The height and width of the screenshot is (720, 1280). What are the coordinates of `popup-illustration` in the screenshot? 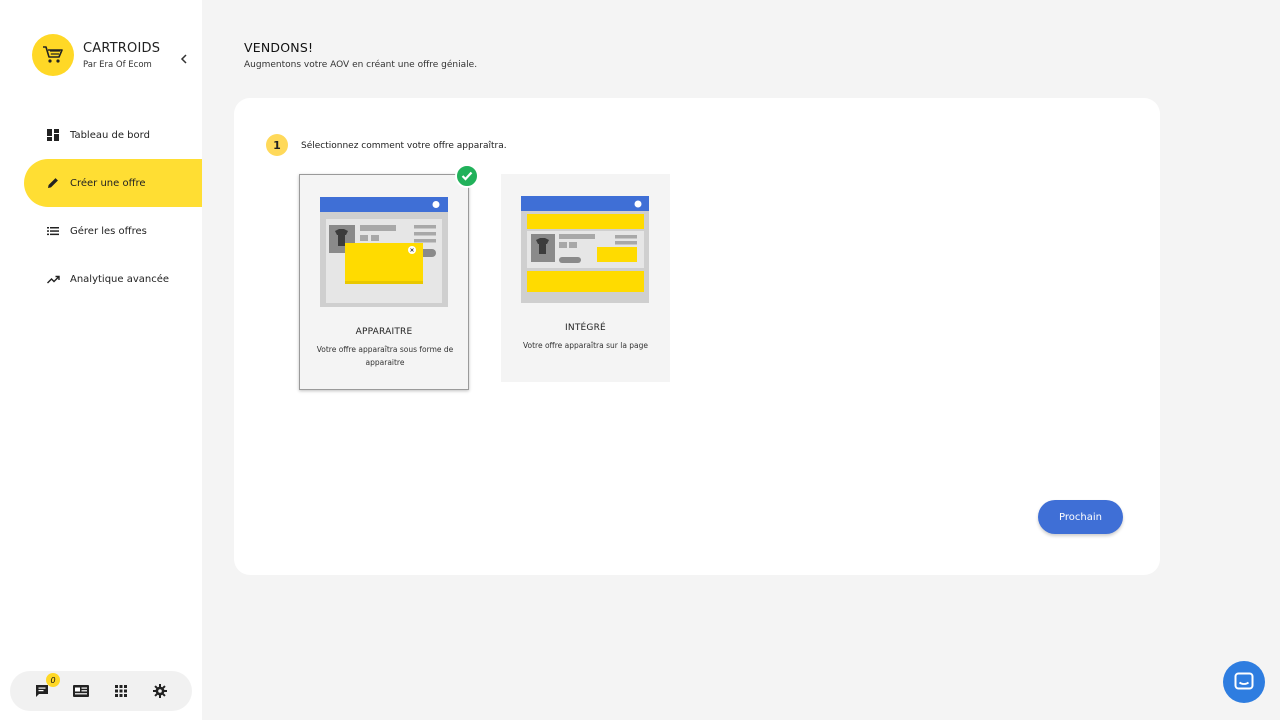 It's located at (384, 252).